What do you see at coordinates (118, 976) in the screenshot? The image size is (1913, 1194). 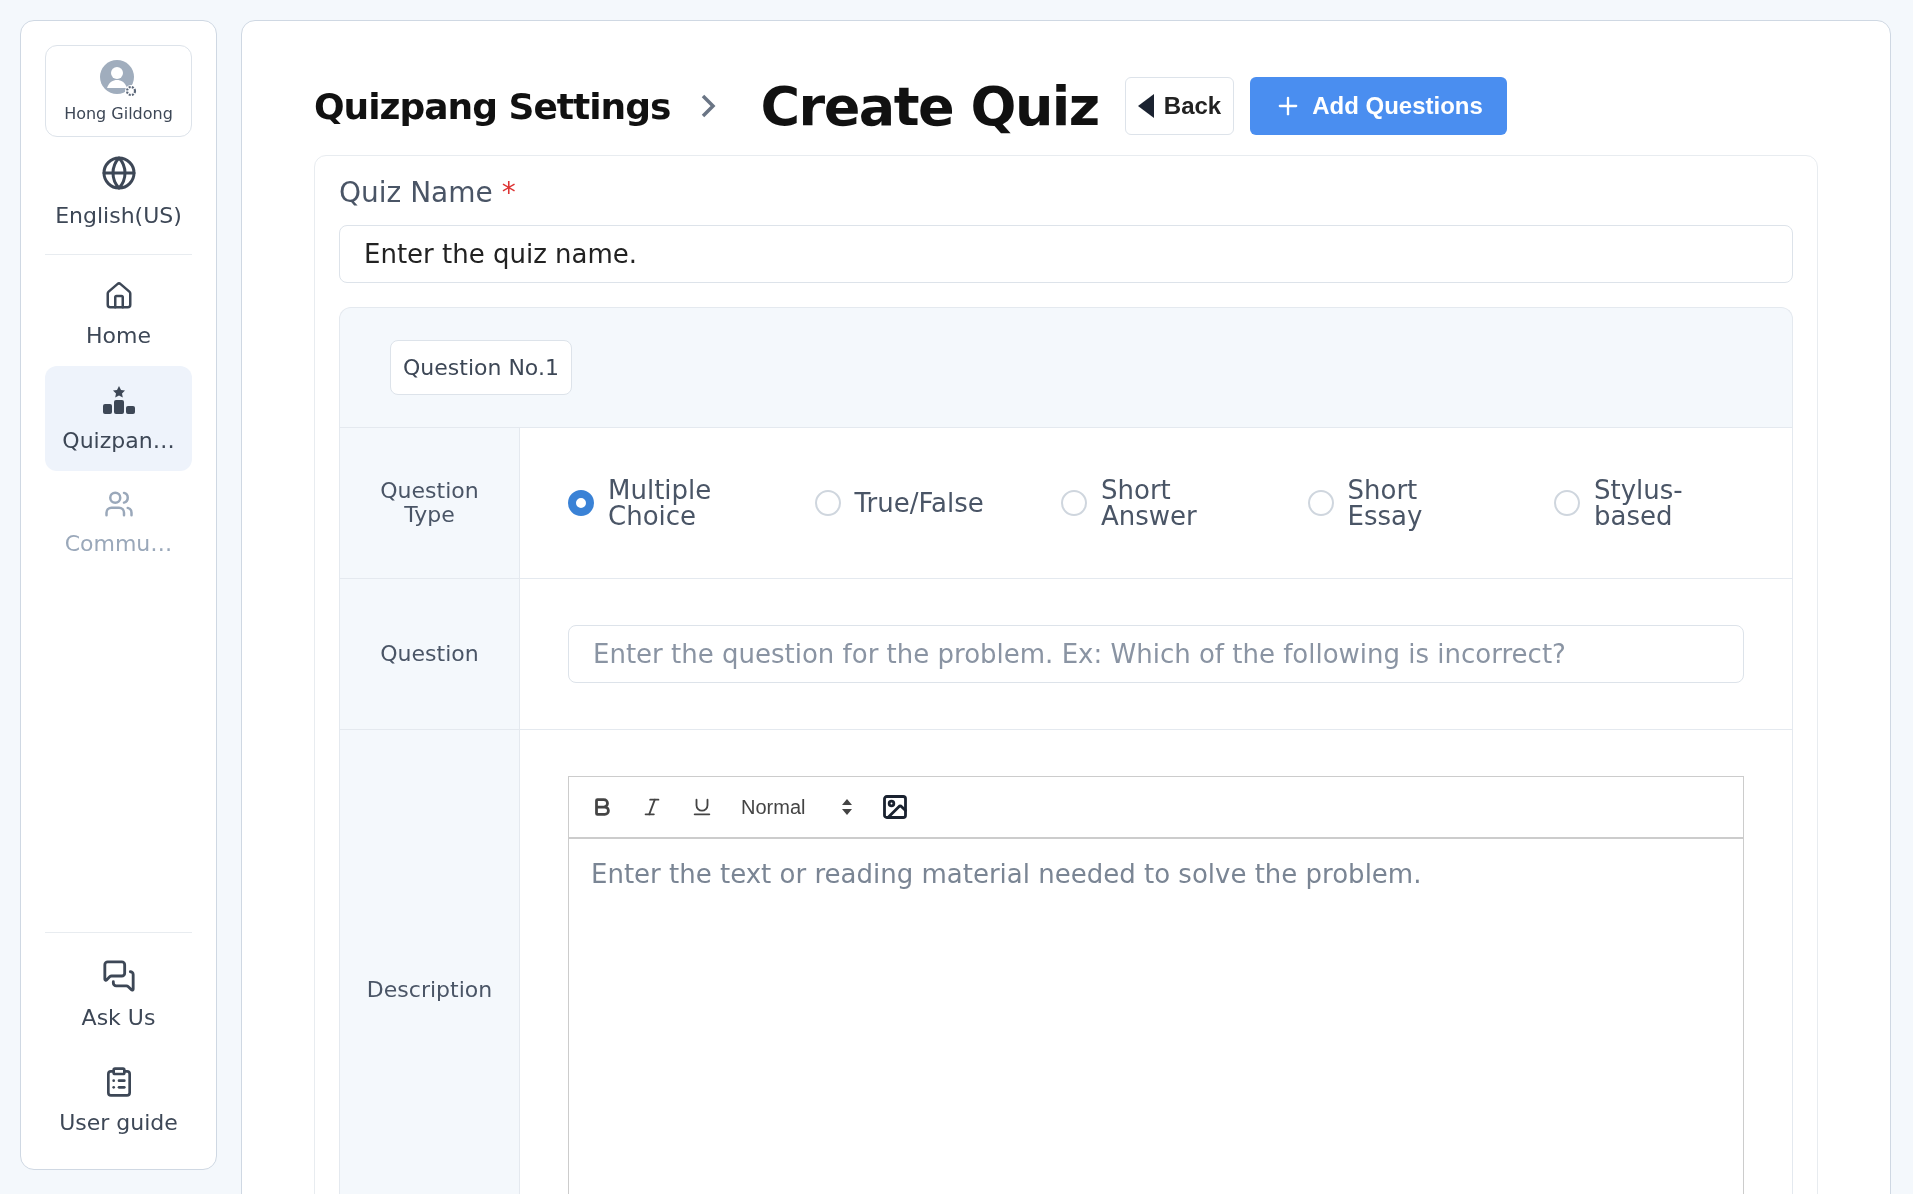 I see `chat-icon` at bounding box center [118, 976].